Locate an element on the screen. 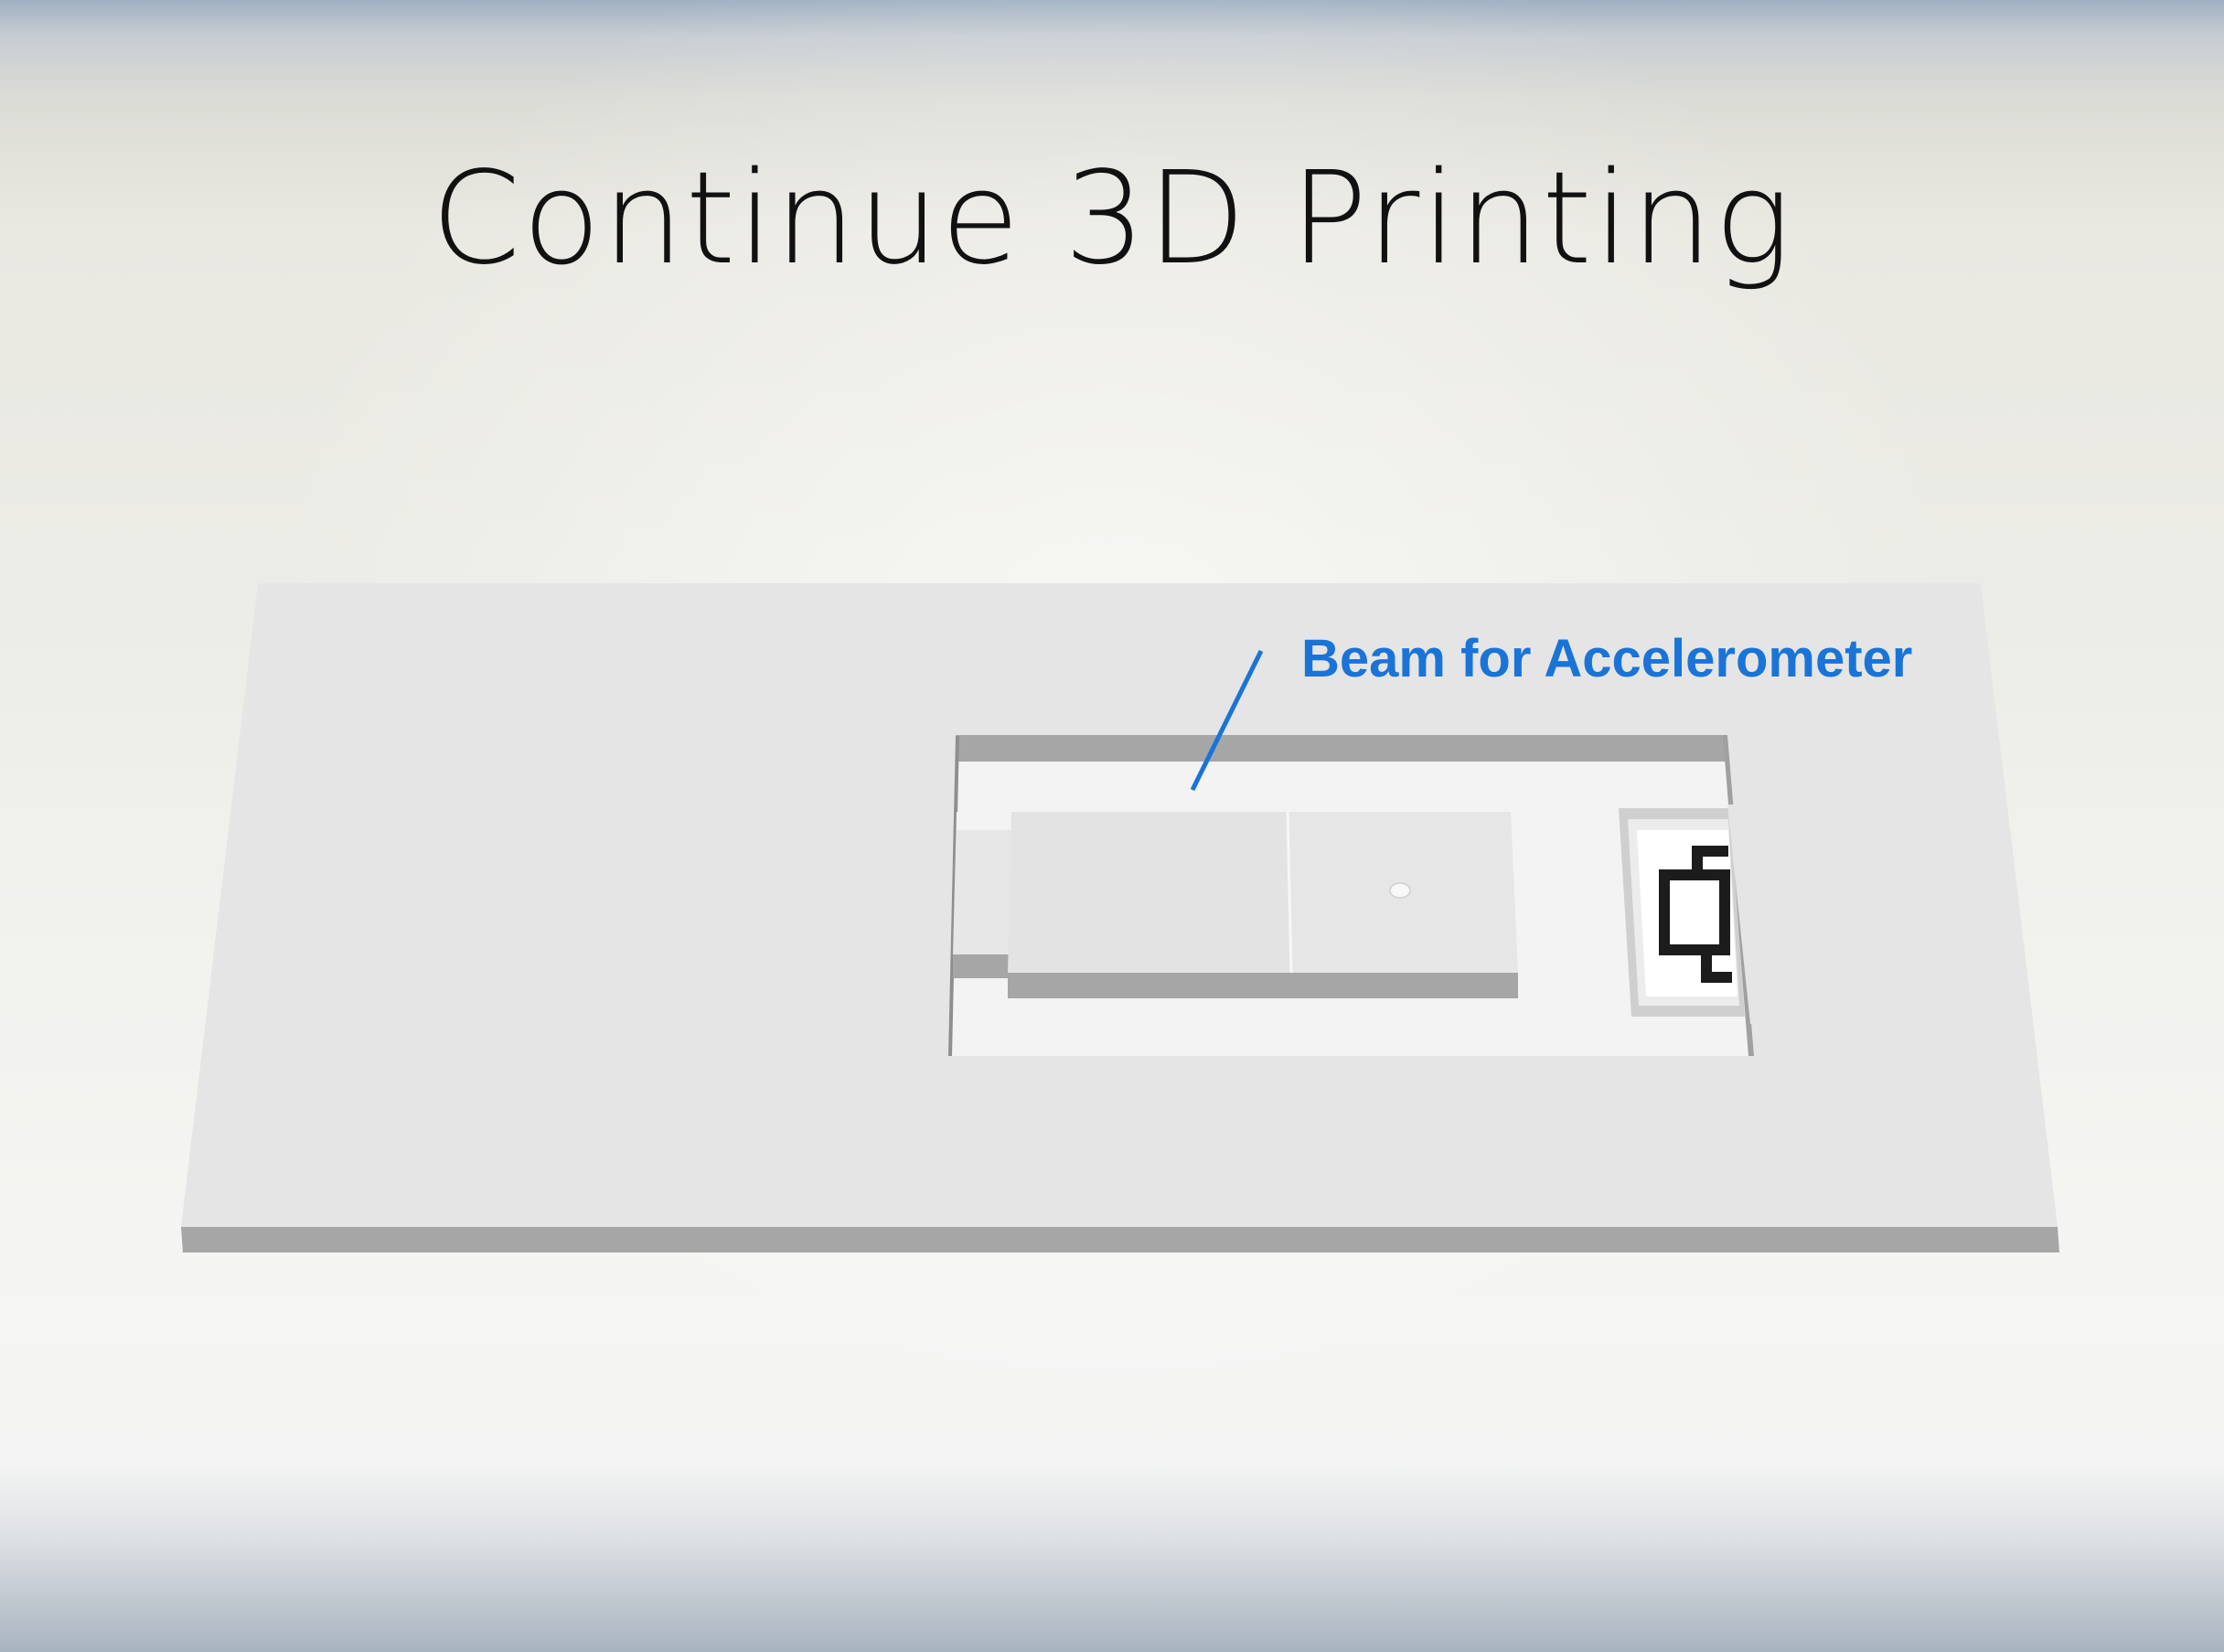 This screenshot has width=2224, height=1652. left-ledge-top is located at coordinates (982, 883).